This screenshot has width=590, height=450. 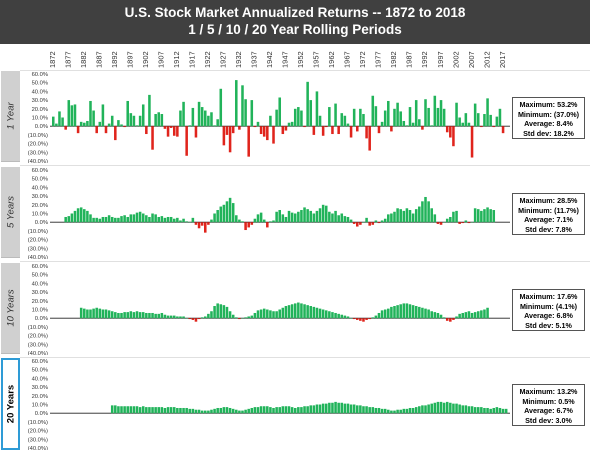 What do you see at coordinates (484, 410) in the screenshot?
I see `bar-2011` at bounding box center [484, 410].